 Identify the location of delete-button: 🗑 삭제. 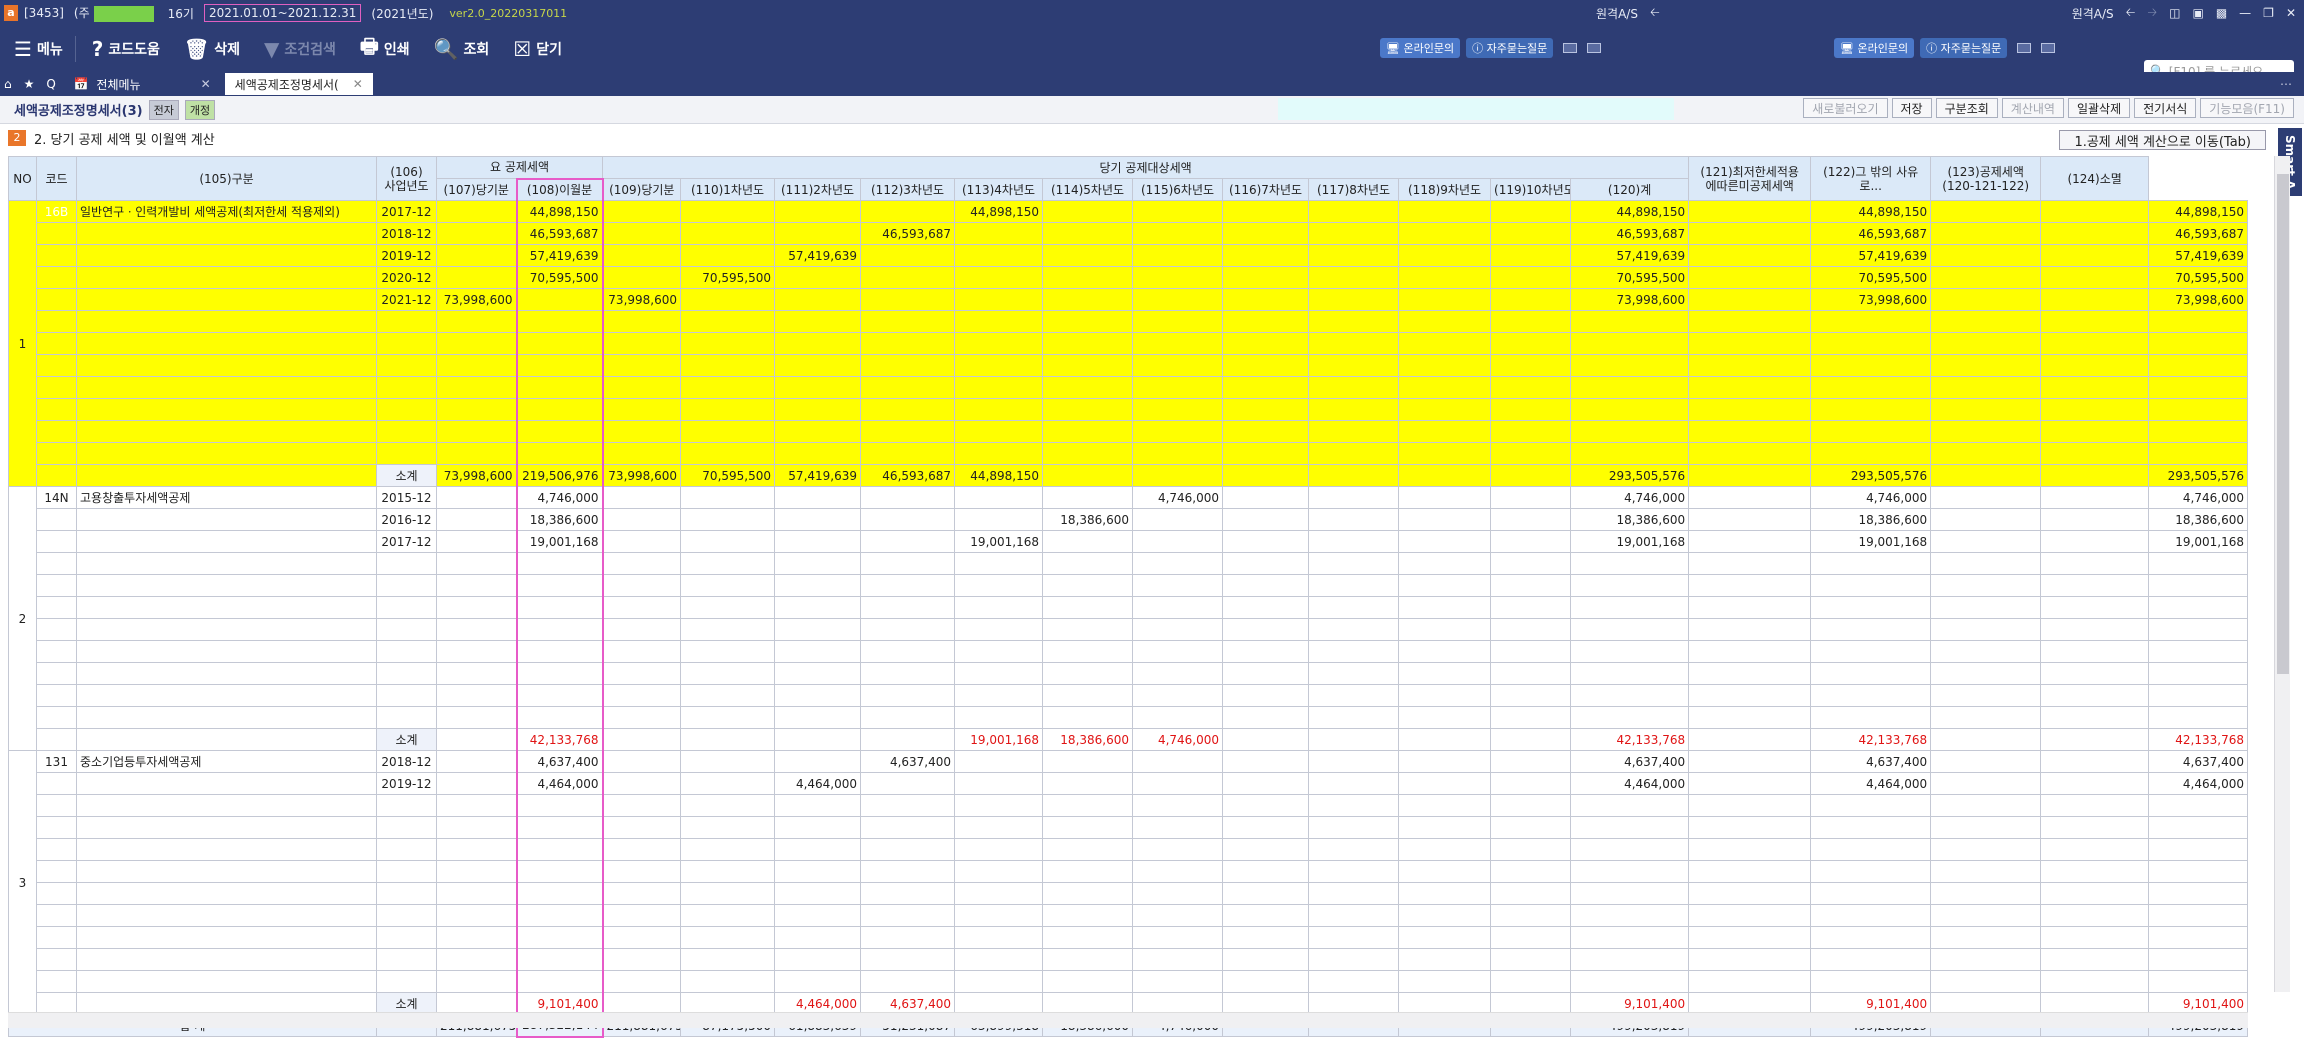
(212, 49).